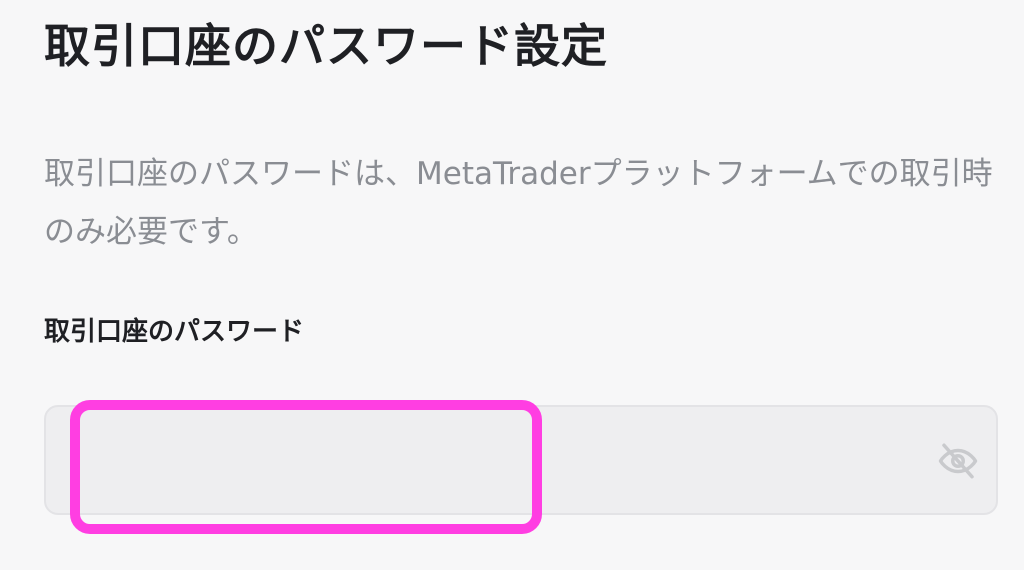 This screenshot has height=570, width=1024. Describe the element at coordinates (174, 332) in the screenshot. I see `password-field-label: 取引口座のパスワード` at that location.